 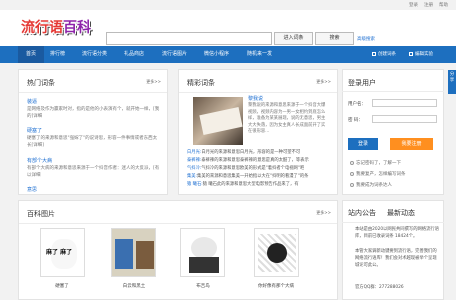 What do you see at coordinates (56, 27) in the screenshot?
I see `site-logo: 流行语百科` at bounding box center [56, 27].